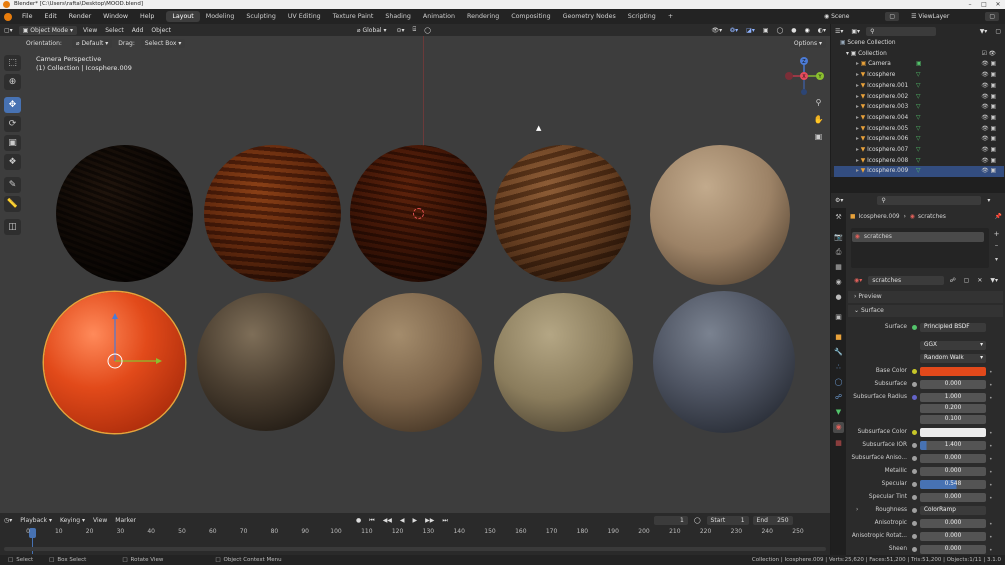 Image resolution: width=1005 pixels, height=565 pixels. What do you see at coordinates (562, 213) in the screenshot?
I see `sphere-light-wood` at bounding box center [562, 213].